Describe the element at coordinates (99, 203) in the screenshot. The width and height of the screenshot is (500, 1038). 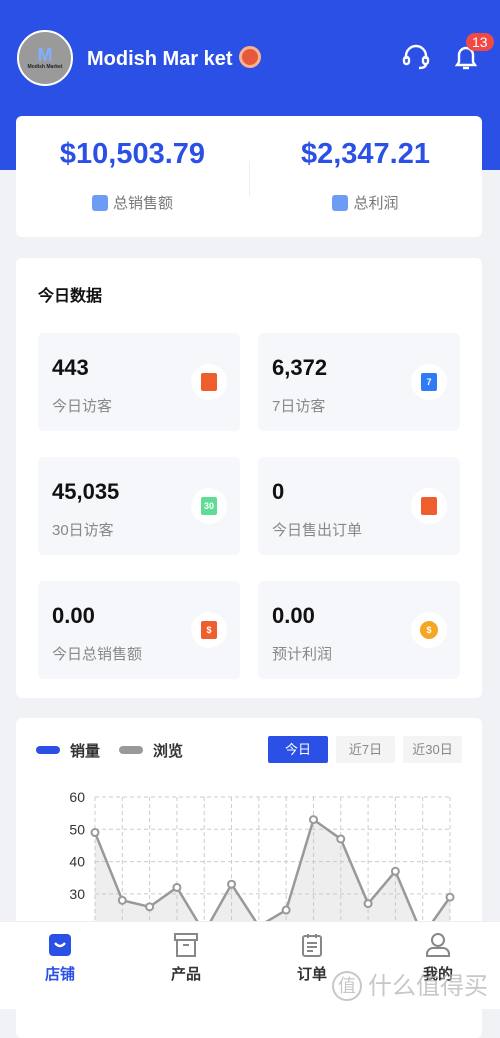
I see `house-dollar-icon` at that location.